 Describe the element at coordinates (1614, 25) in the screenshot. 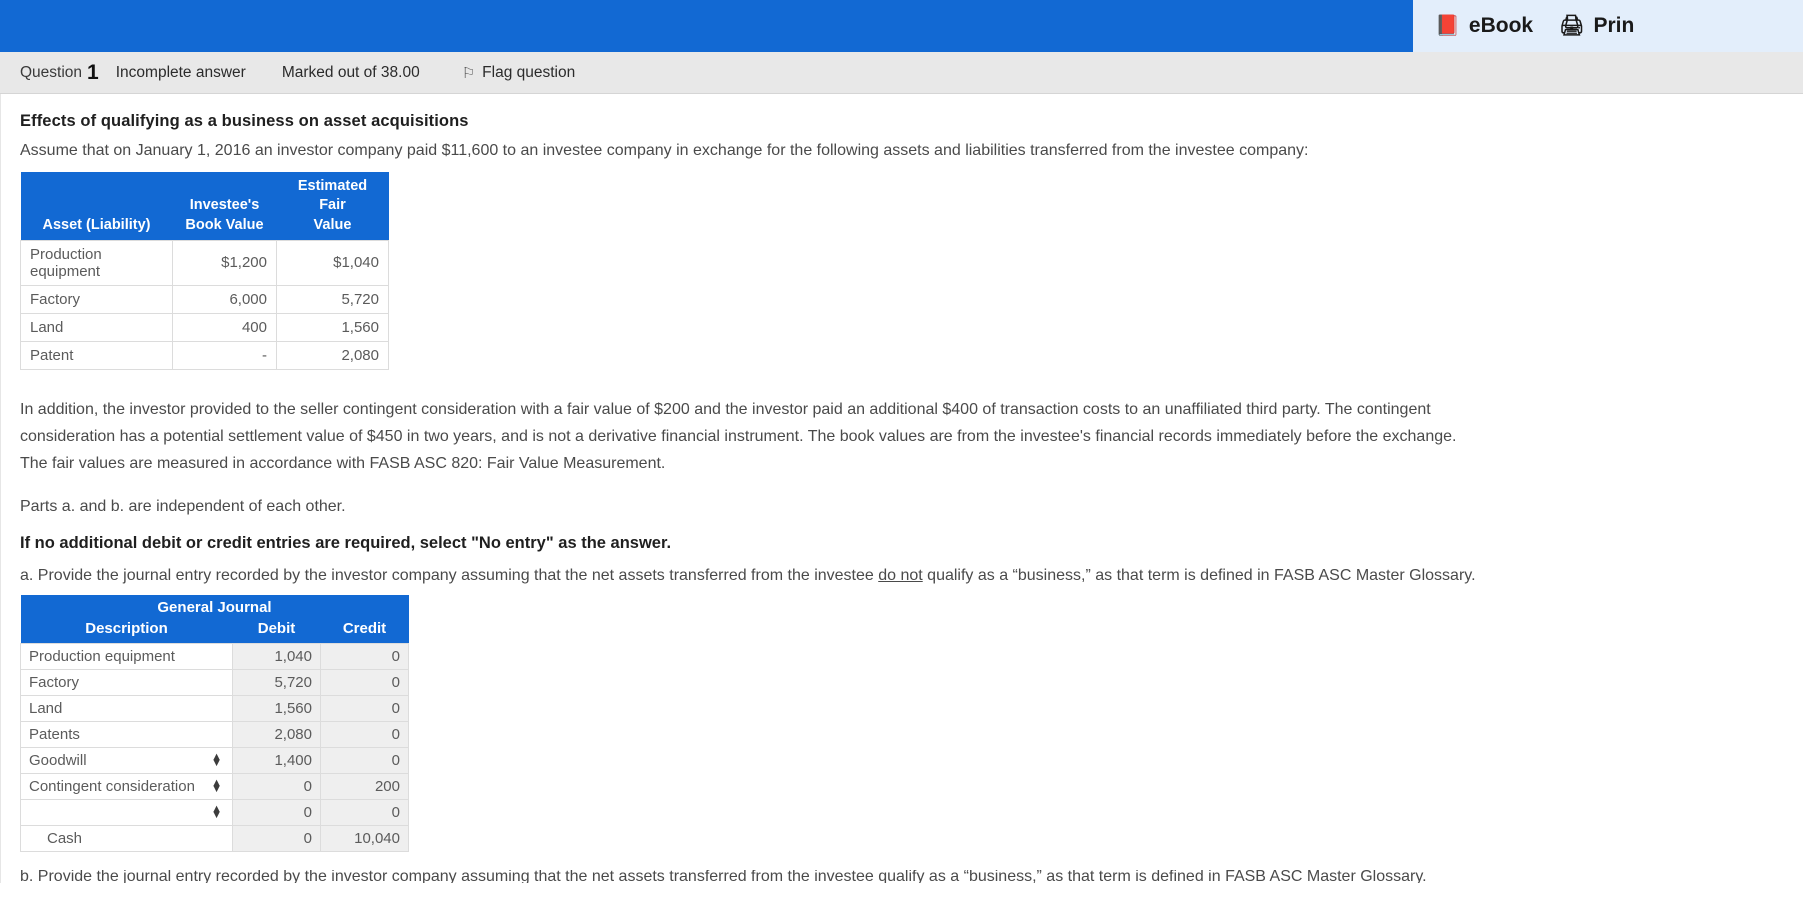

I see `print-label: Prin` at that location.